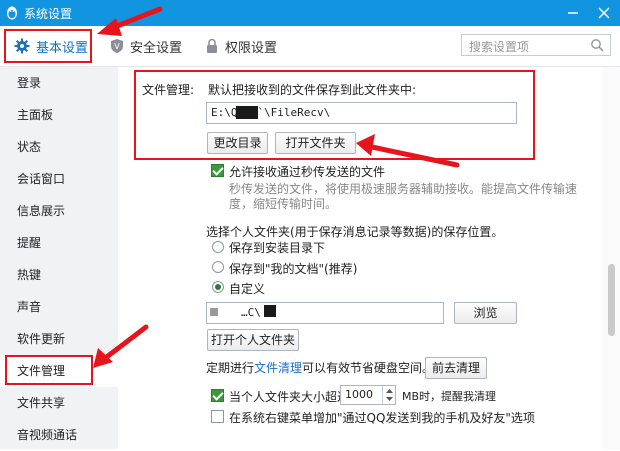 The image size is (620, 451). Describe the element at coordinates (59, 147) in the screenshot. I see `sidebar-item-status: 状态` at that location.